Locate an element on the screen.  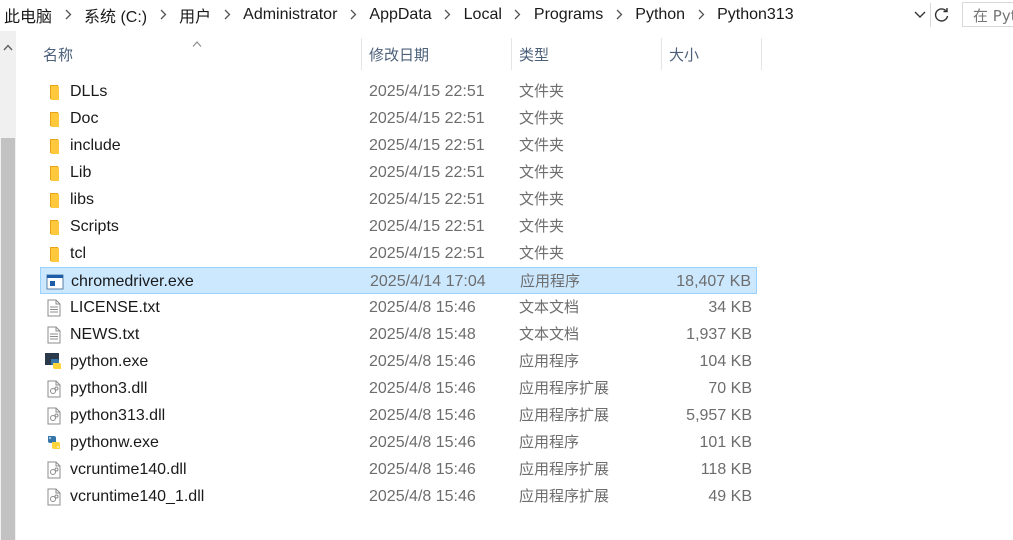
scrollbar-thumb is located at coordinates (8, 339).